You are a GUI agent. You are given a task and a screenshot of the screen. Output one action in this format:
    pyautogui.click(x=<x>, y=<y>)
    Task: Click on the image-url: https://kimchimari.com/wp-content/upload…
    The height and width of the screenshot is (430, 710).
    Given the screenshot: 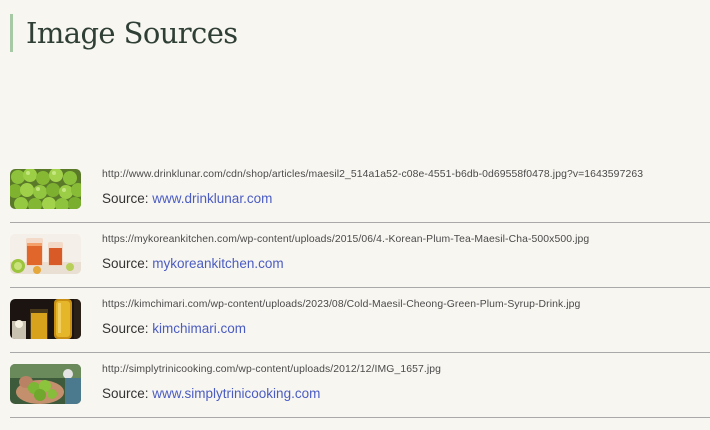 What is the action you would take?
    pyautogui.click(x=341, y=304)
    